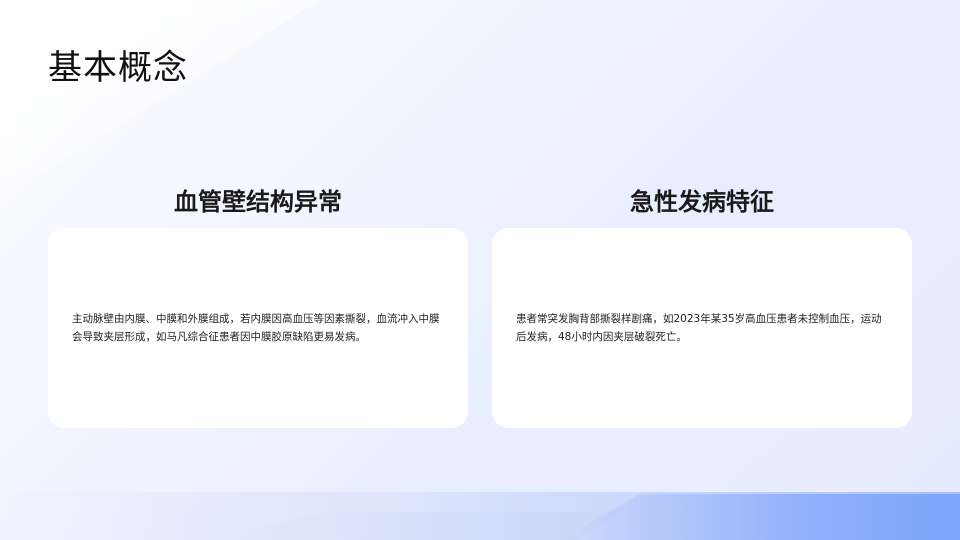  Describe the element at coordinates (702, 202) in the screenshot. I see `column-heading: 急性发病特征` at that location.